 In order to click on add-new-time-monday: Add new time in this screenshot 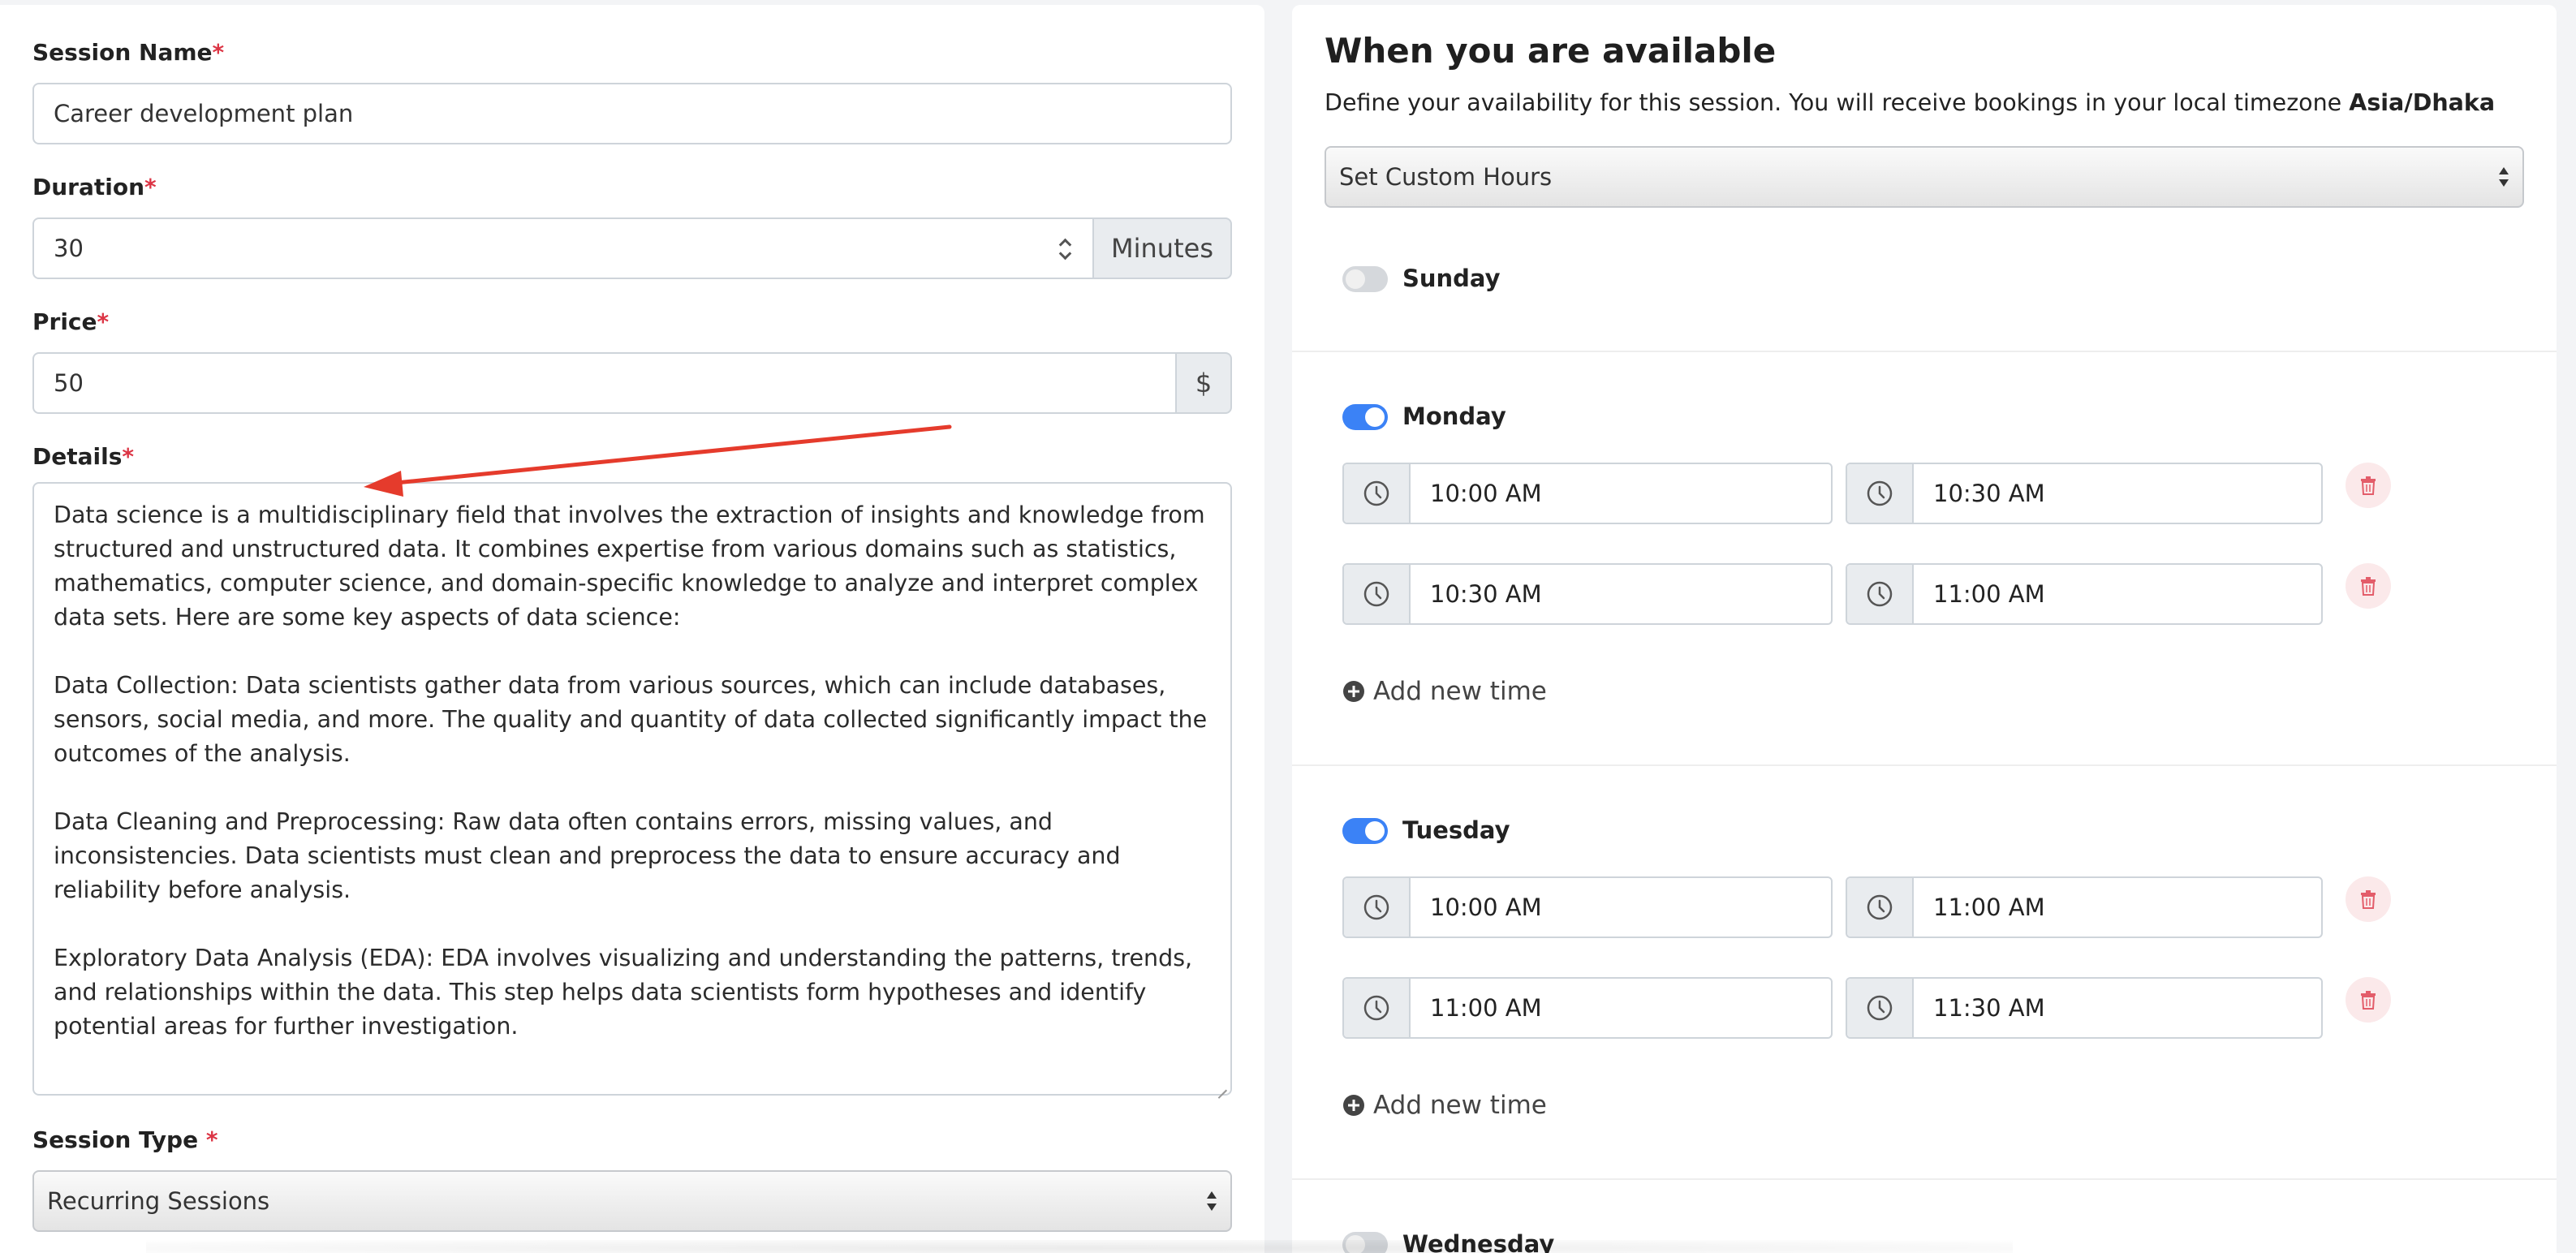, I will do `click(1445, 691)`.